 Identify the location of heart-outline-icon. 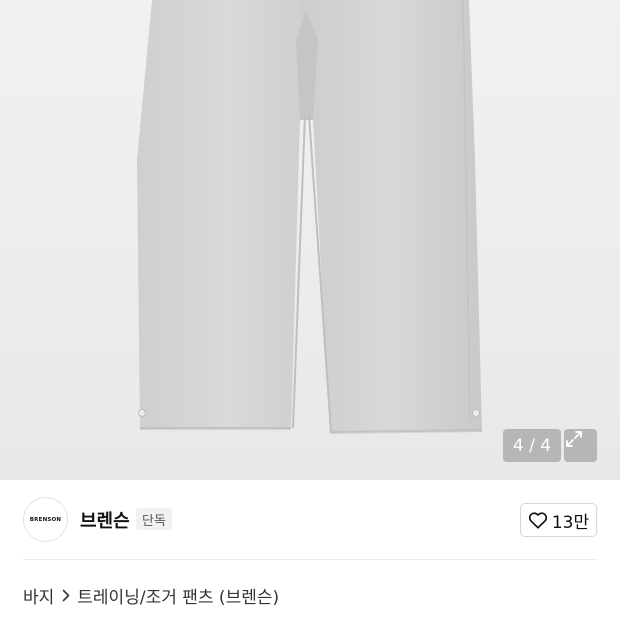
(537, 520).